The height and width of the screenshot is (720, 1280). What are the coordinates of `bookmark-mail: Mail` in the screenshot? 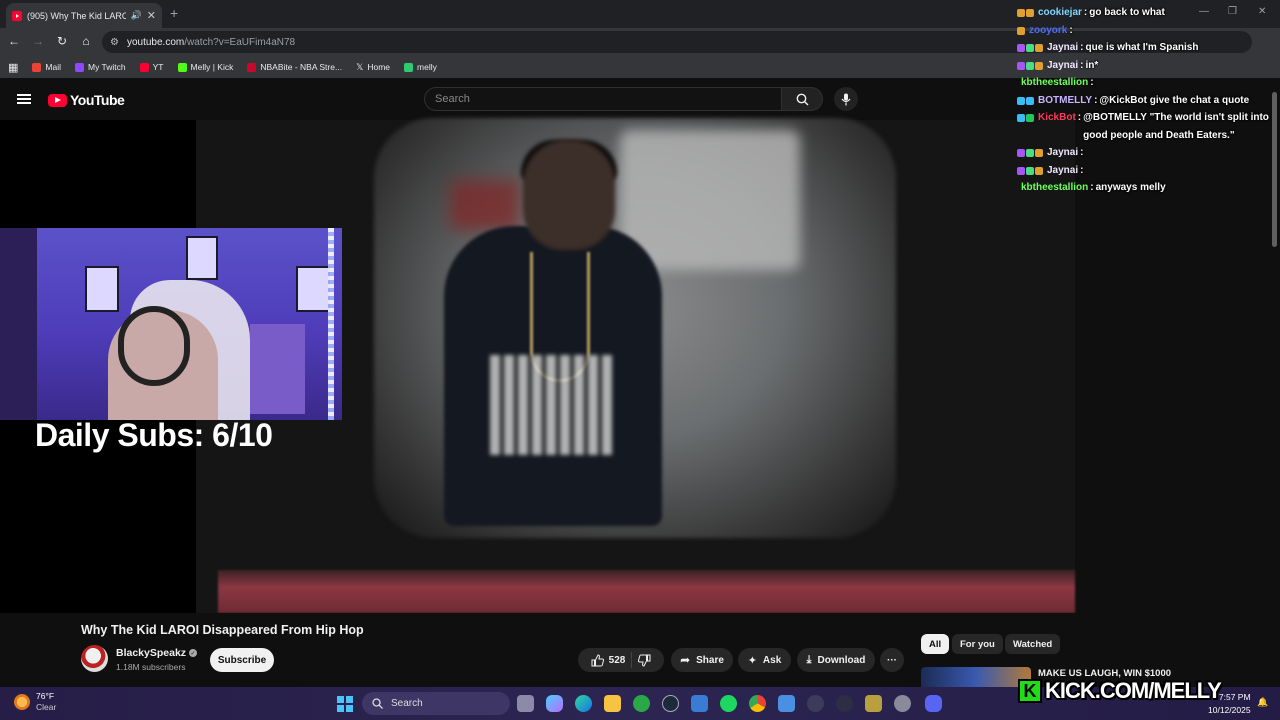 It's located at (46, 67).